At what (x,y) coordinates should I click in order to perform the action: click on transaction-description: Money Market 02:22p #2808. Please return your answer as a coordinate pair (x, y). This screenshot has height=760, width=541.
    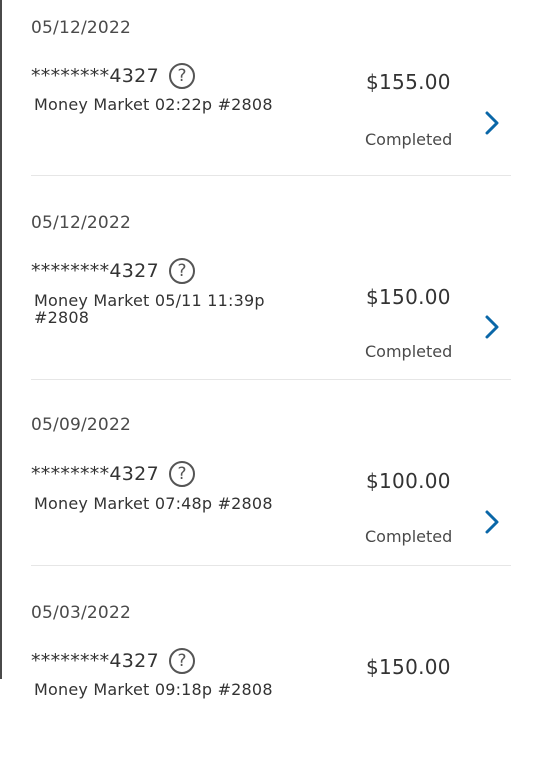
    Looking at the image, I should click on (153, 104).